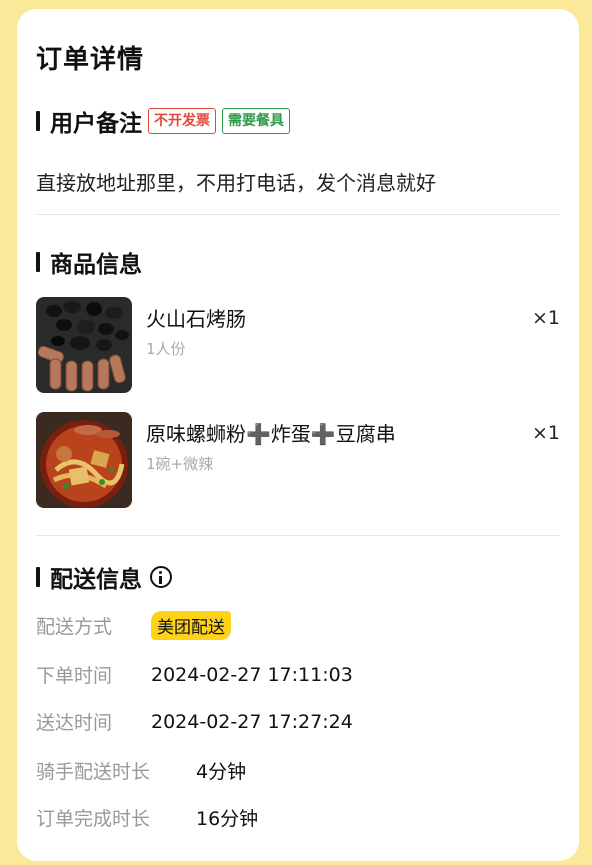  I want to click on rider-duration-row: 骑手配送时长 4分钟, so click(141, 770).